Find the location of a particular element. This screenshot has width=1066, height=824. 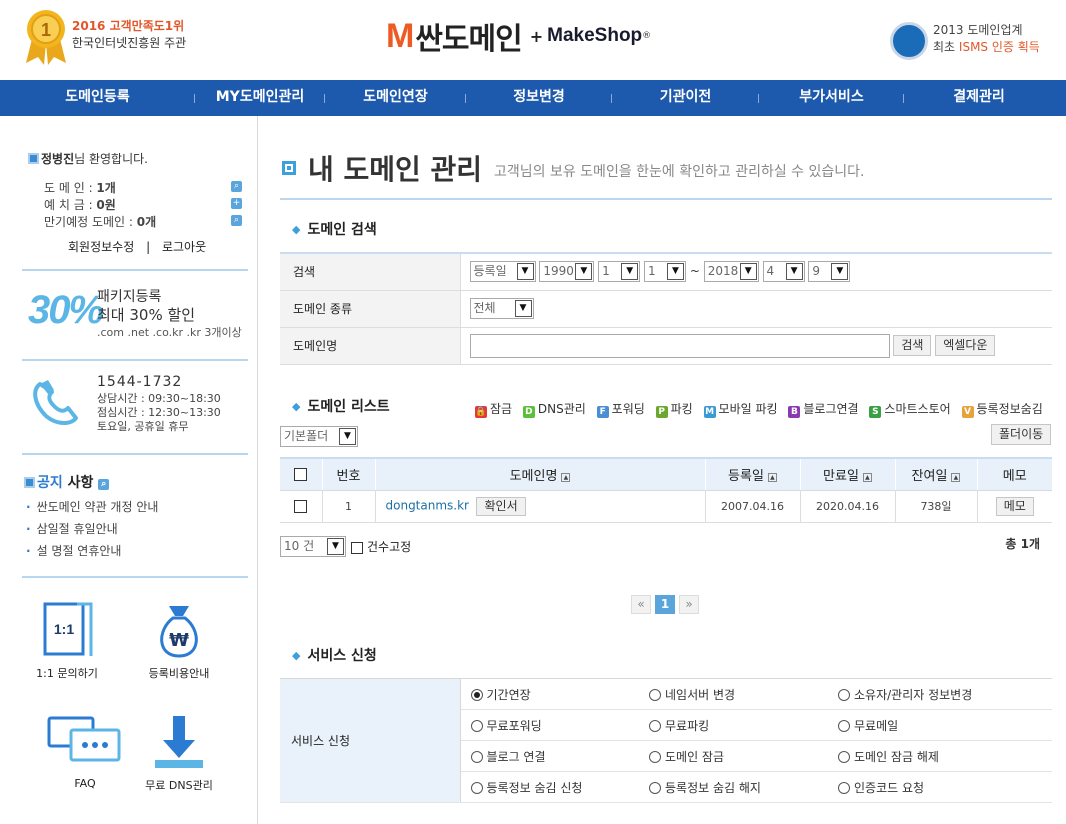

money-bag-icon-text: ₩ is located at coordinates (179, 640).